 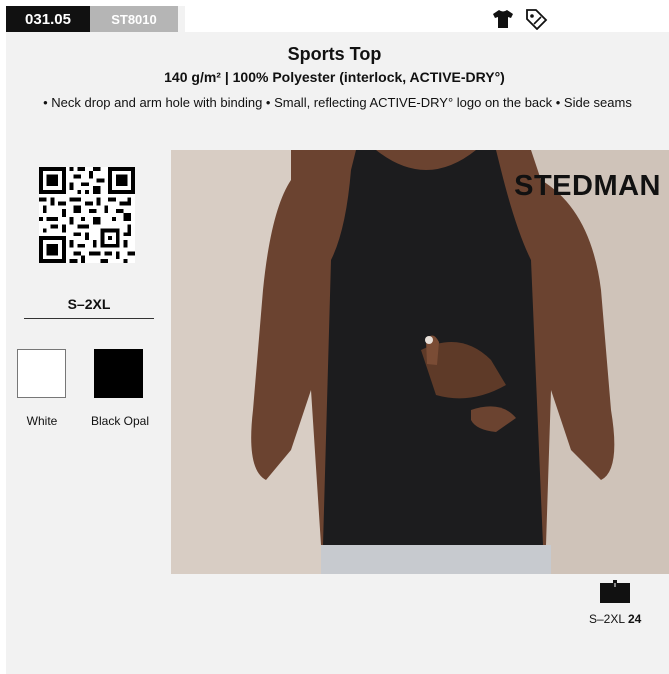 What do you see at coordinates (587, 186) in the screenshot?
I see `brand-logo: STEDMAN` at bounding box center [587, 186].